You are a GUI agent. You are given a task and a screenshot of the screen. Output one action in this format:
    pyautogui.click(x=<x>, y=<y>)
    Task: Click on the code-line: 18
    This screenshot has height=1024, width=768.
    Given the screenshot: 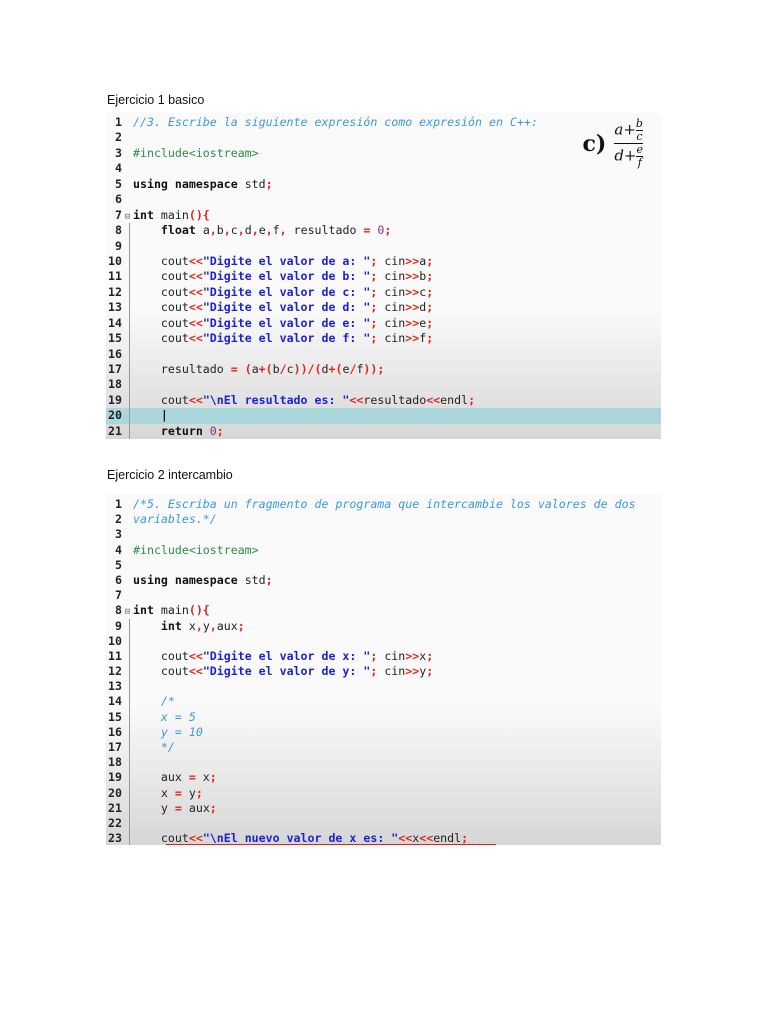 What is the action you would take?
    pyautogui.click(x=383, y=762)
    